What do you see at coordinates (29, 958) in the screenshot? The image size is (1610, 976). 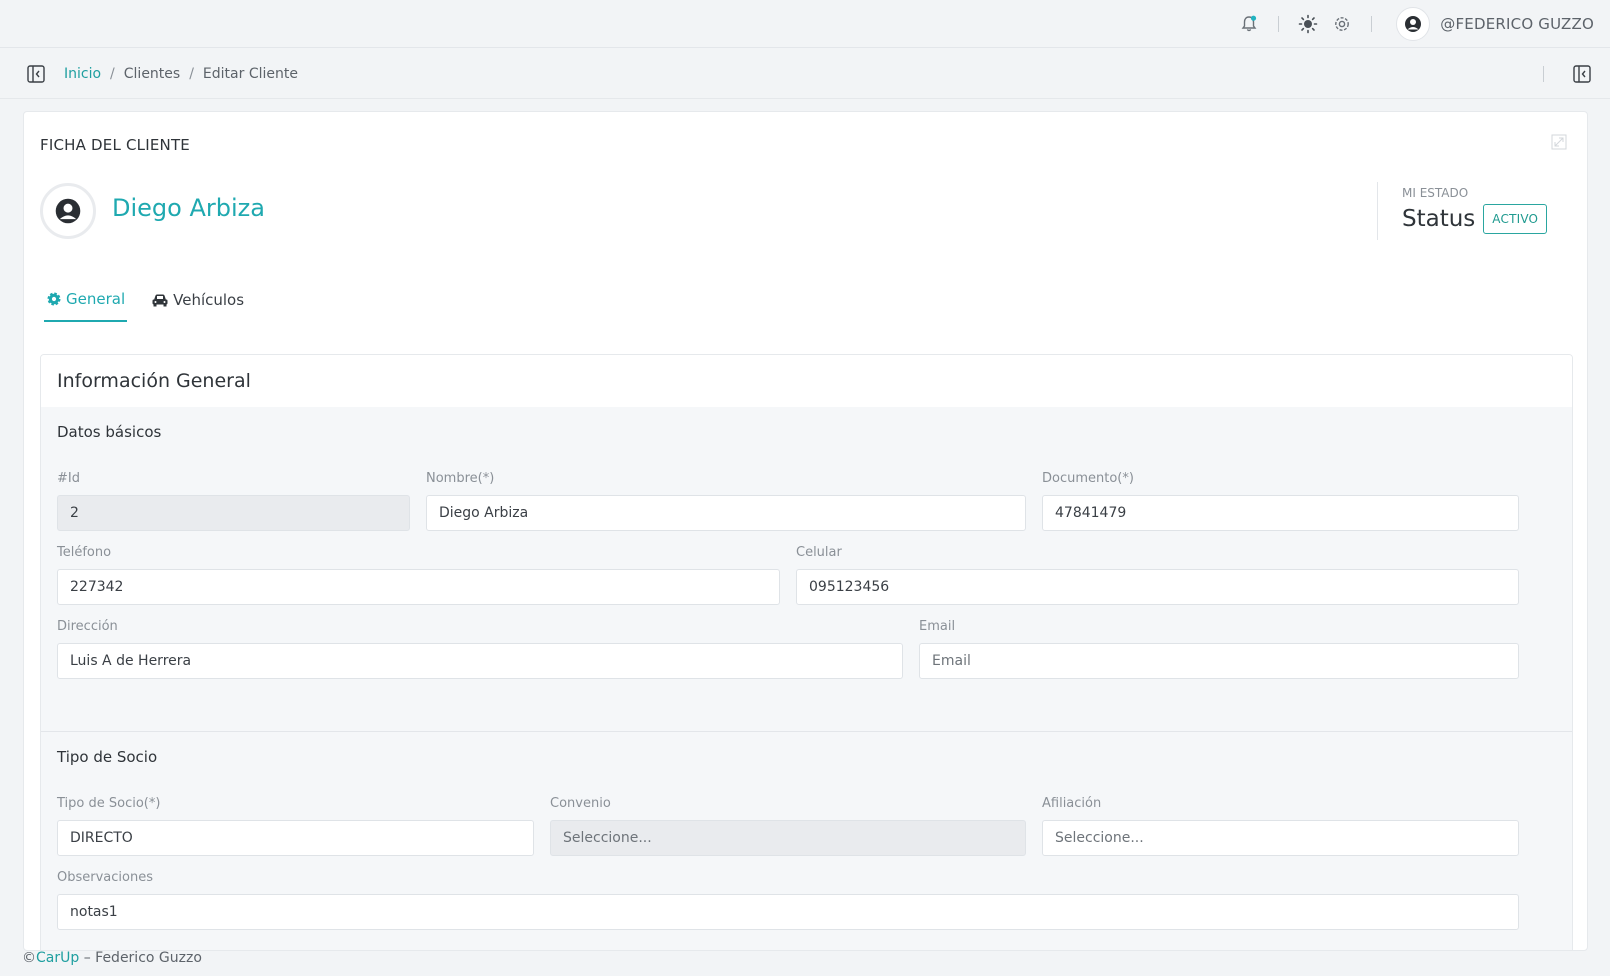 I see `copyright-symbol: ©` at bounding box center [29, 958].